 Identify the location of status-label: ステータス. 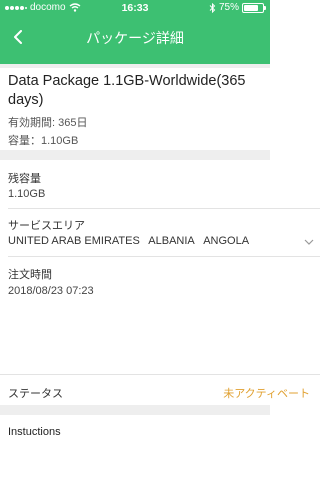
(35, 394).